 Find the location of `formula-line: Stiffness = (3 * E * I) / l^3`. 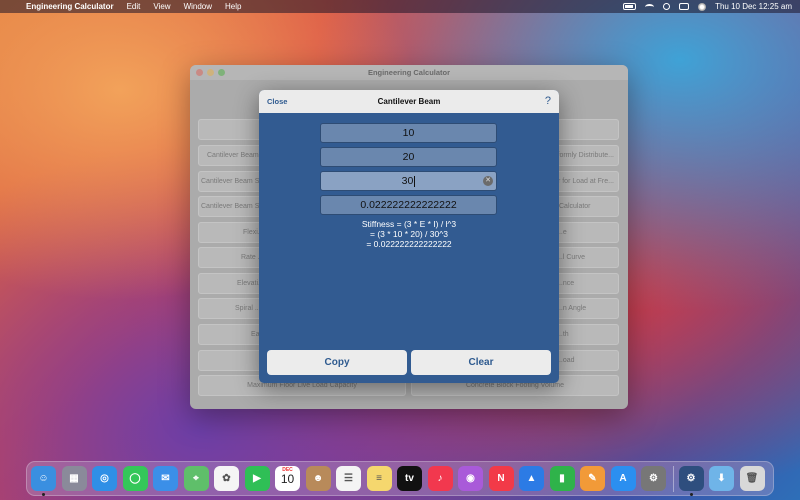

formula-line: Stiffness = (3 * E * I) / l^3 is located at coordinates (409, 224).